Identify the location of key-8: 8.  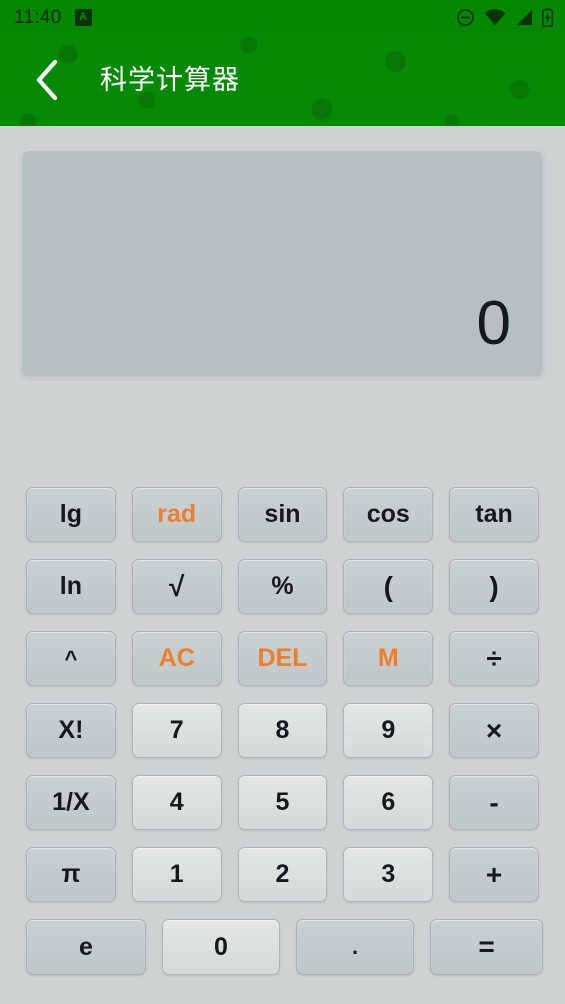
(282, 730).